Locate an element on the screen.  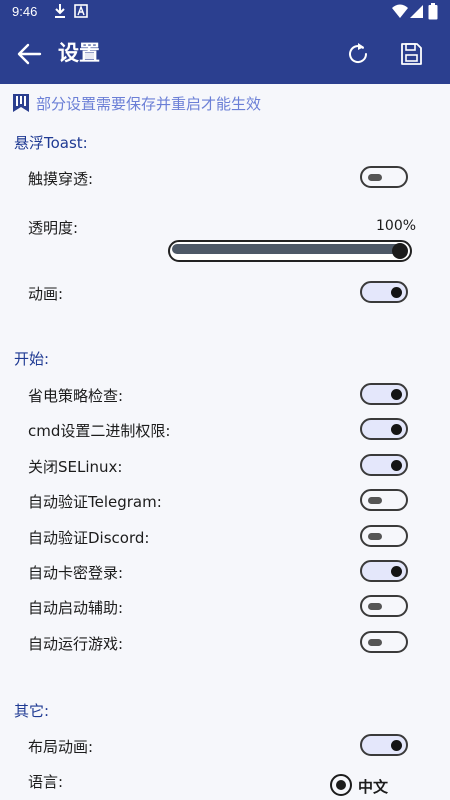
signal-icon is located at coordinates (416, 11).